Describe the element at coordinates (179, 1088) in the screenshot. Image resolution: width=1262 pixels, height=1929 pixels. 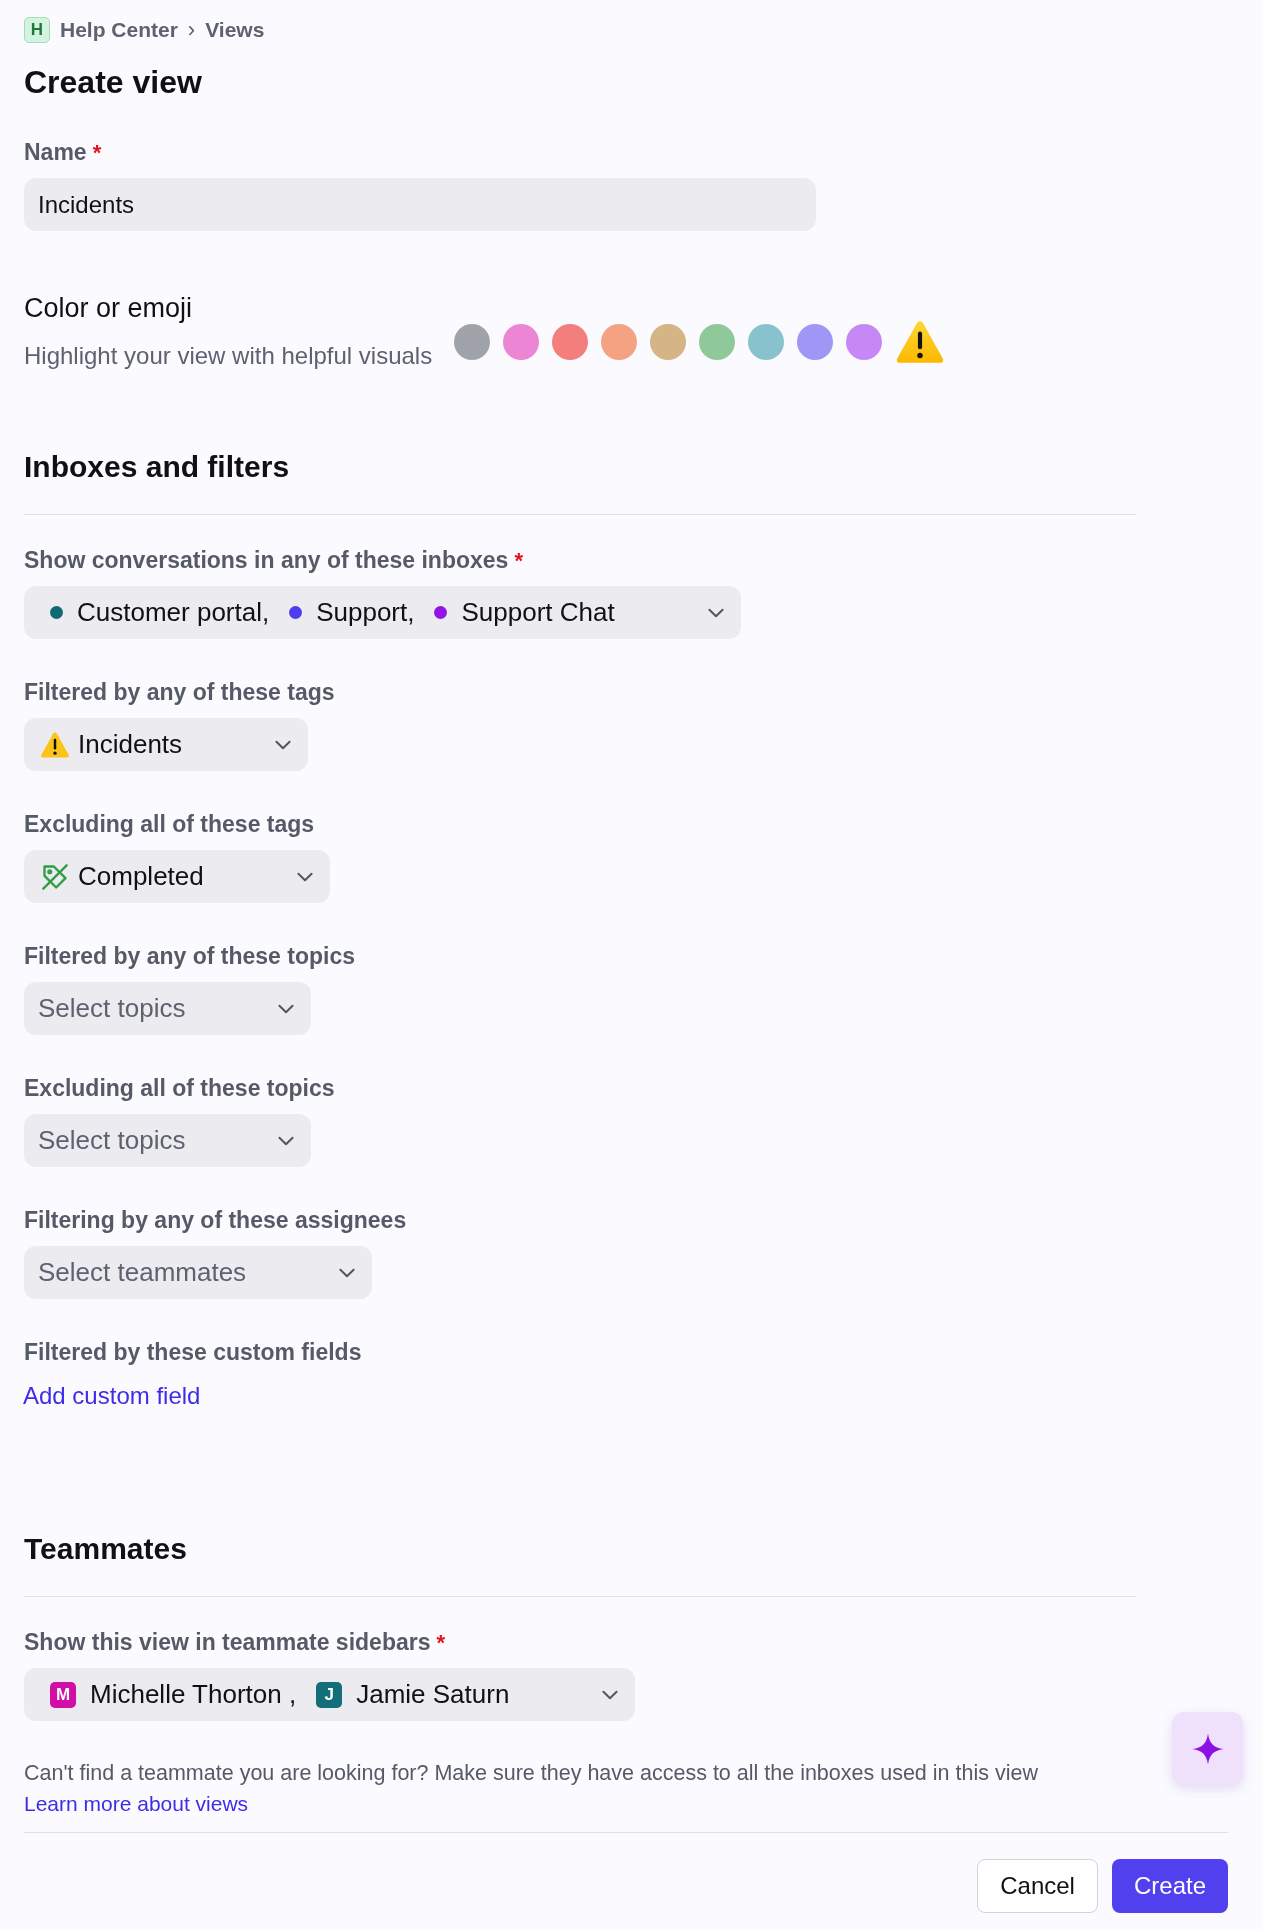
I see `field-label: Excluding all of these topics` at that location.